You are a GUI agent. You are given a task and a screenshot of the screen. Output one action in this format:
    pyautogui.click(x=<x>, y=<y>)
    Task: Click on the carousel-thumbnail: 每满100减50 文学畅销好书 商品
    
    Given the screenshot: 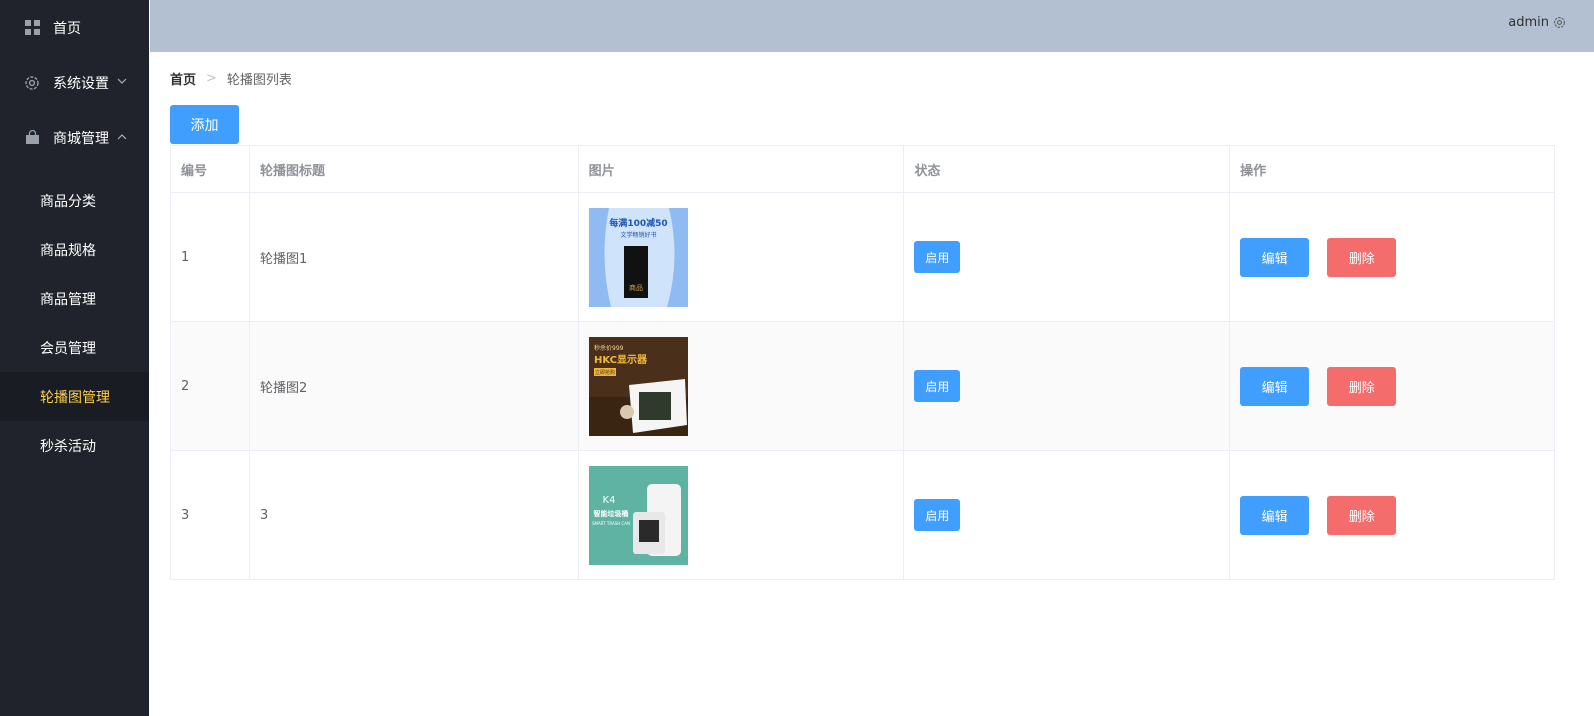 What is the action you would take?
    pyautogui.click(x=638, y=257)
    